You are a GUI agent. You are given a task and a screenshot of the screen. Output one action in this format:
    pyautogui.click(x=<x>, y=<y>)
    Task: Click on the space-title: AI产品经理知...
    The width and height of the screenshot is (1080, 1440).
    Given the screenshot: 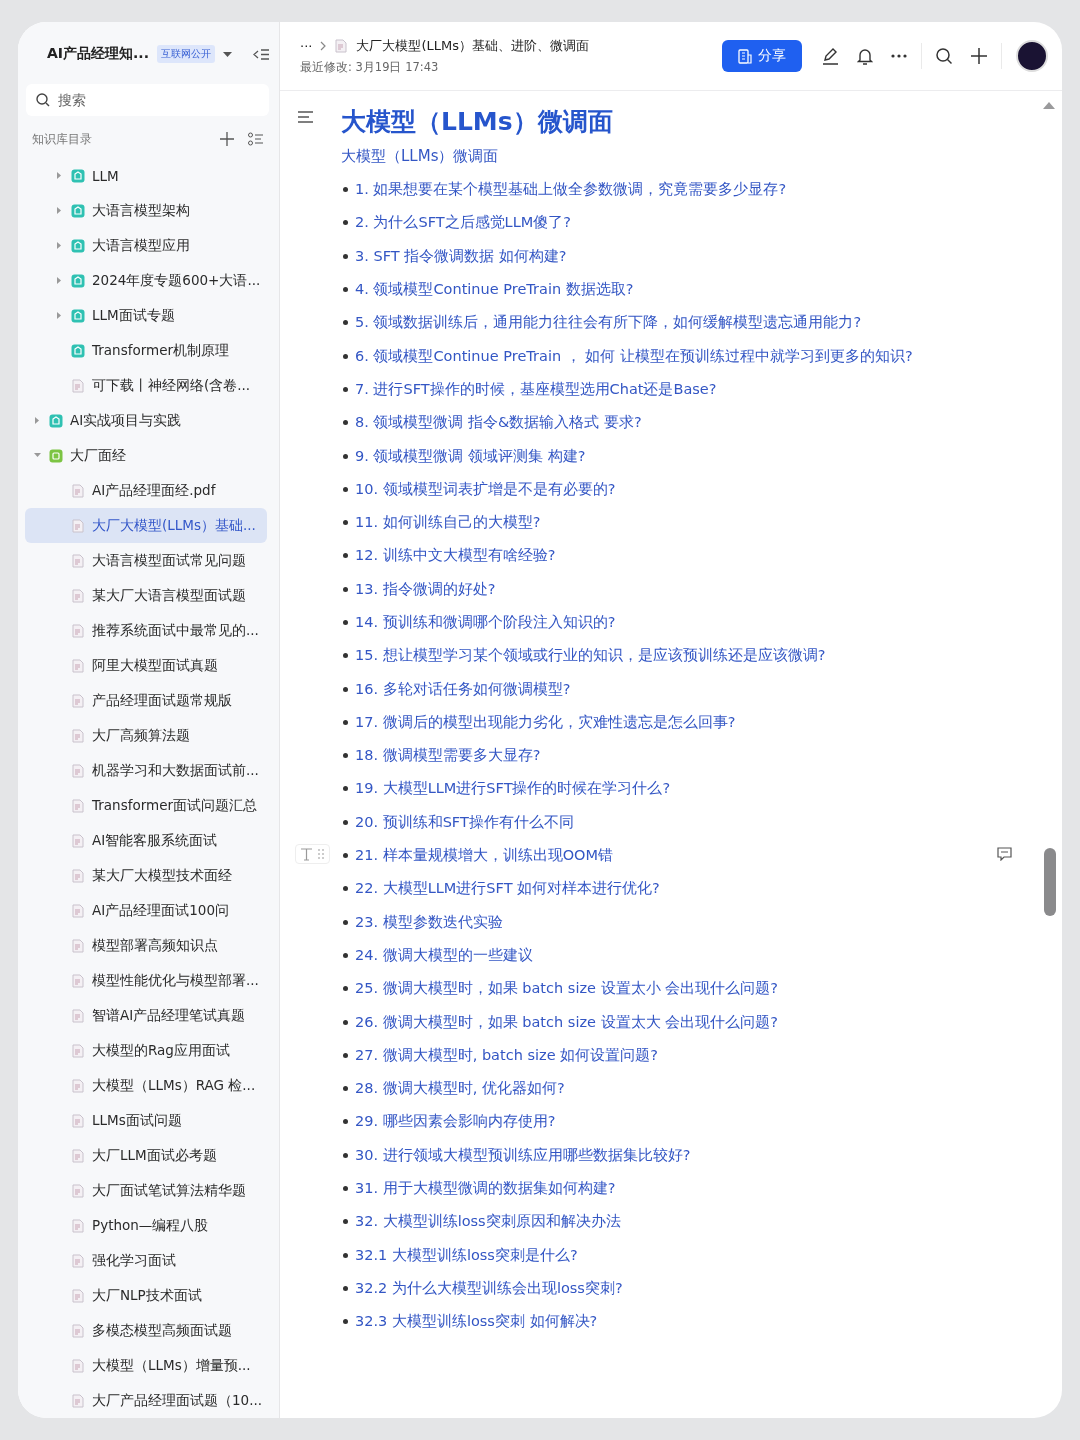 What is the action you would take?
    pyautogui.click(x=98, y=54)
    